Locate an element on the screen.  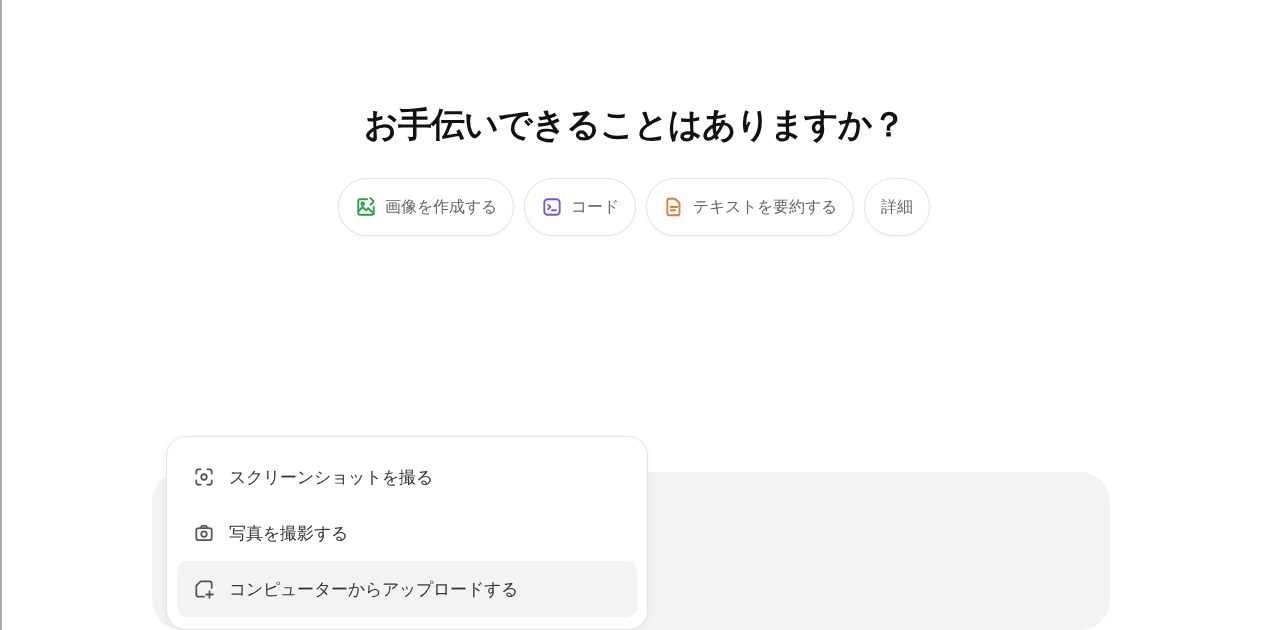
suggestion-chip: 詳細 is located at coordinates (897, 207).